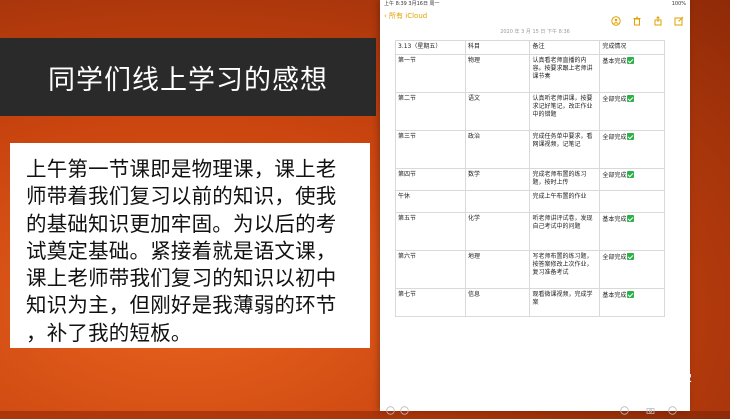 The image size is (730, 419). I want to click on watermark: 北京市鲁迅中学, so click(615, 378).